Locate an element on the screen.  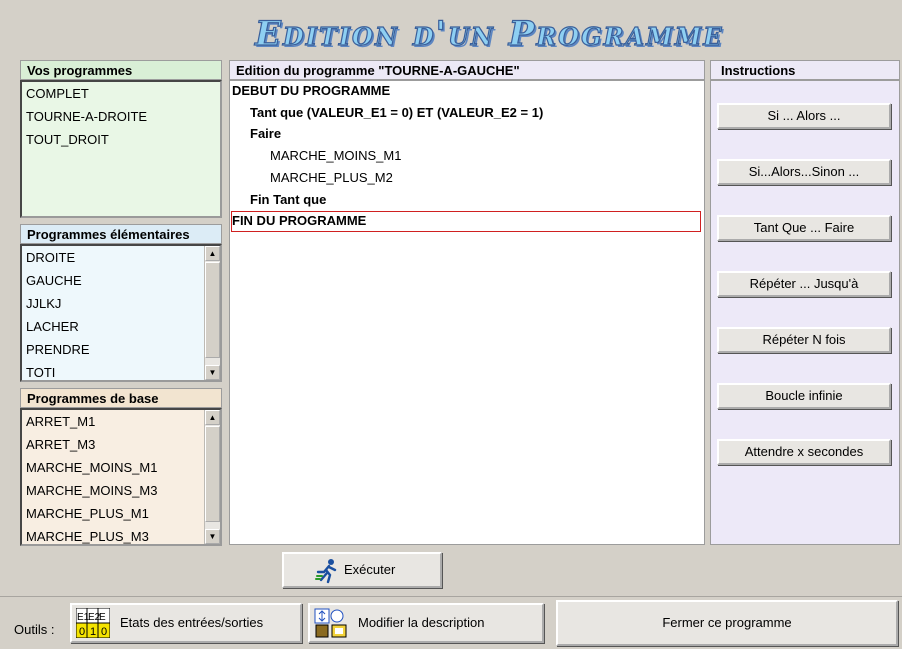
list-item: MARCHE_MOINS_M1 is located at coordinates (121, 467).